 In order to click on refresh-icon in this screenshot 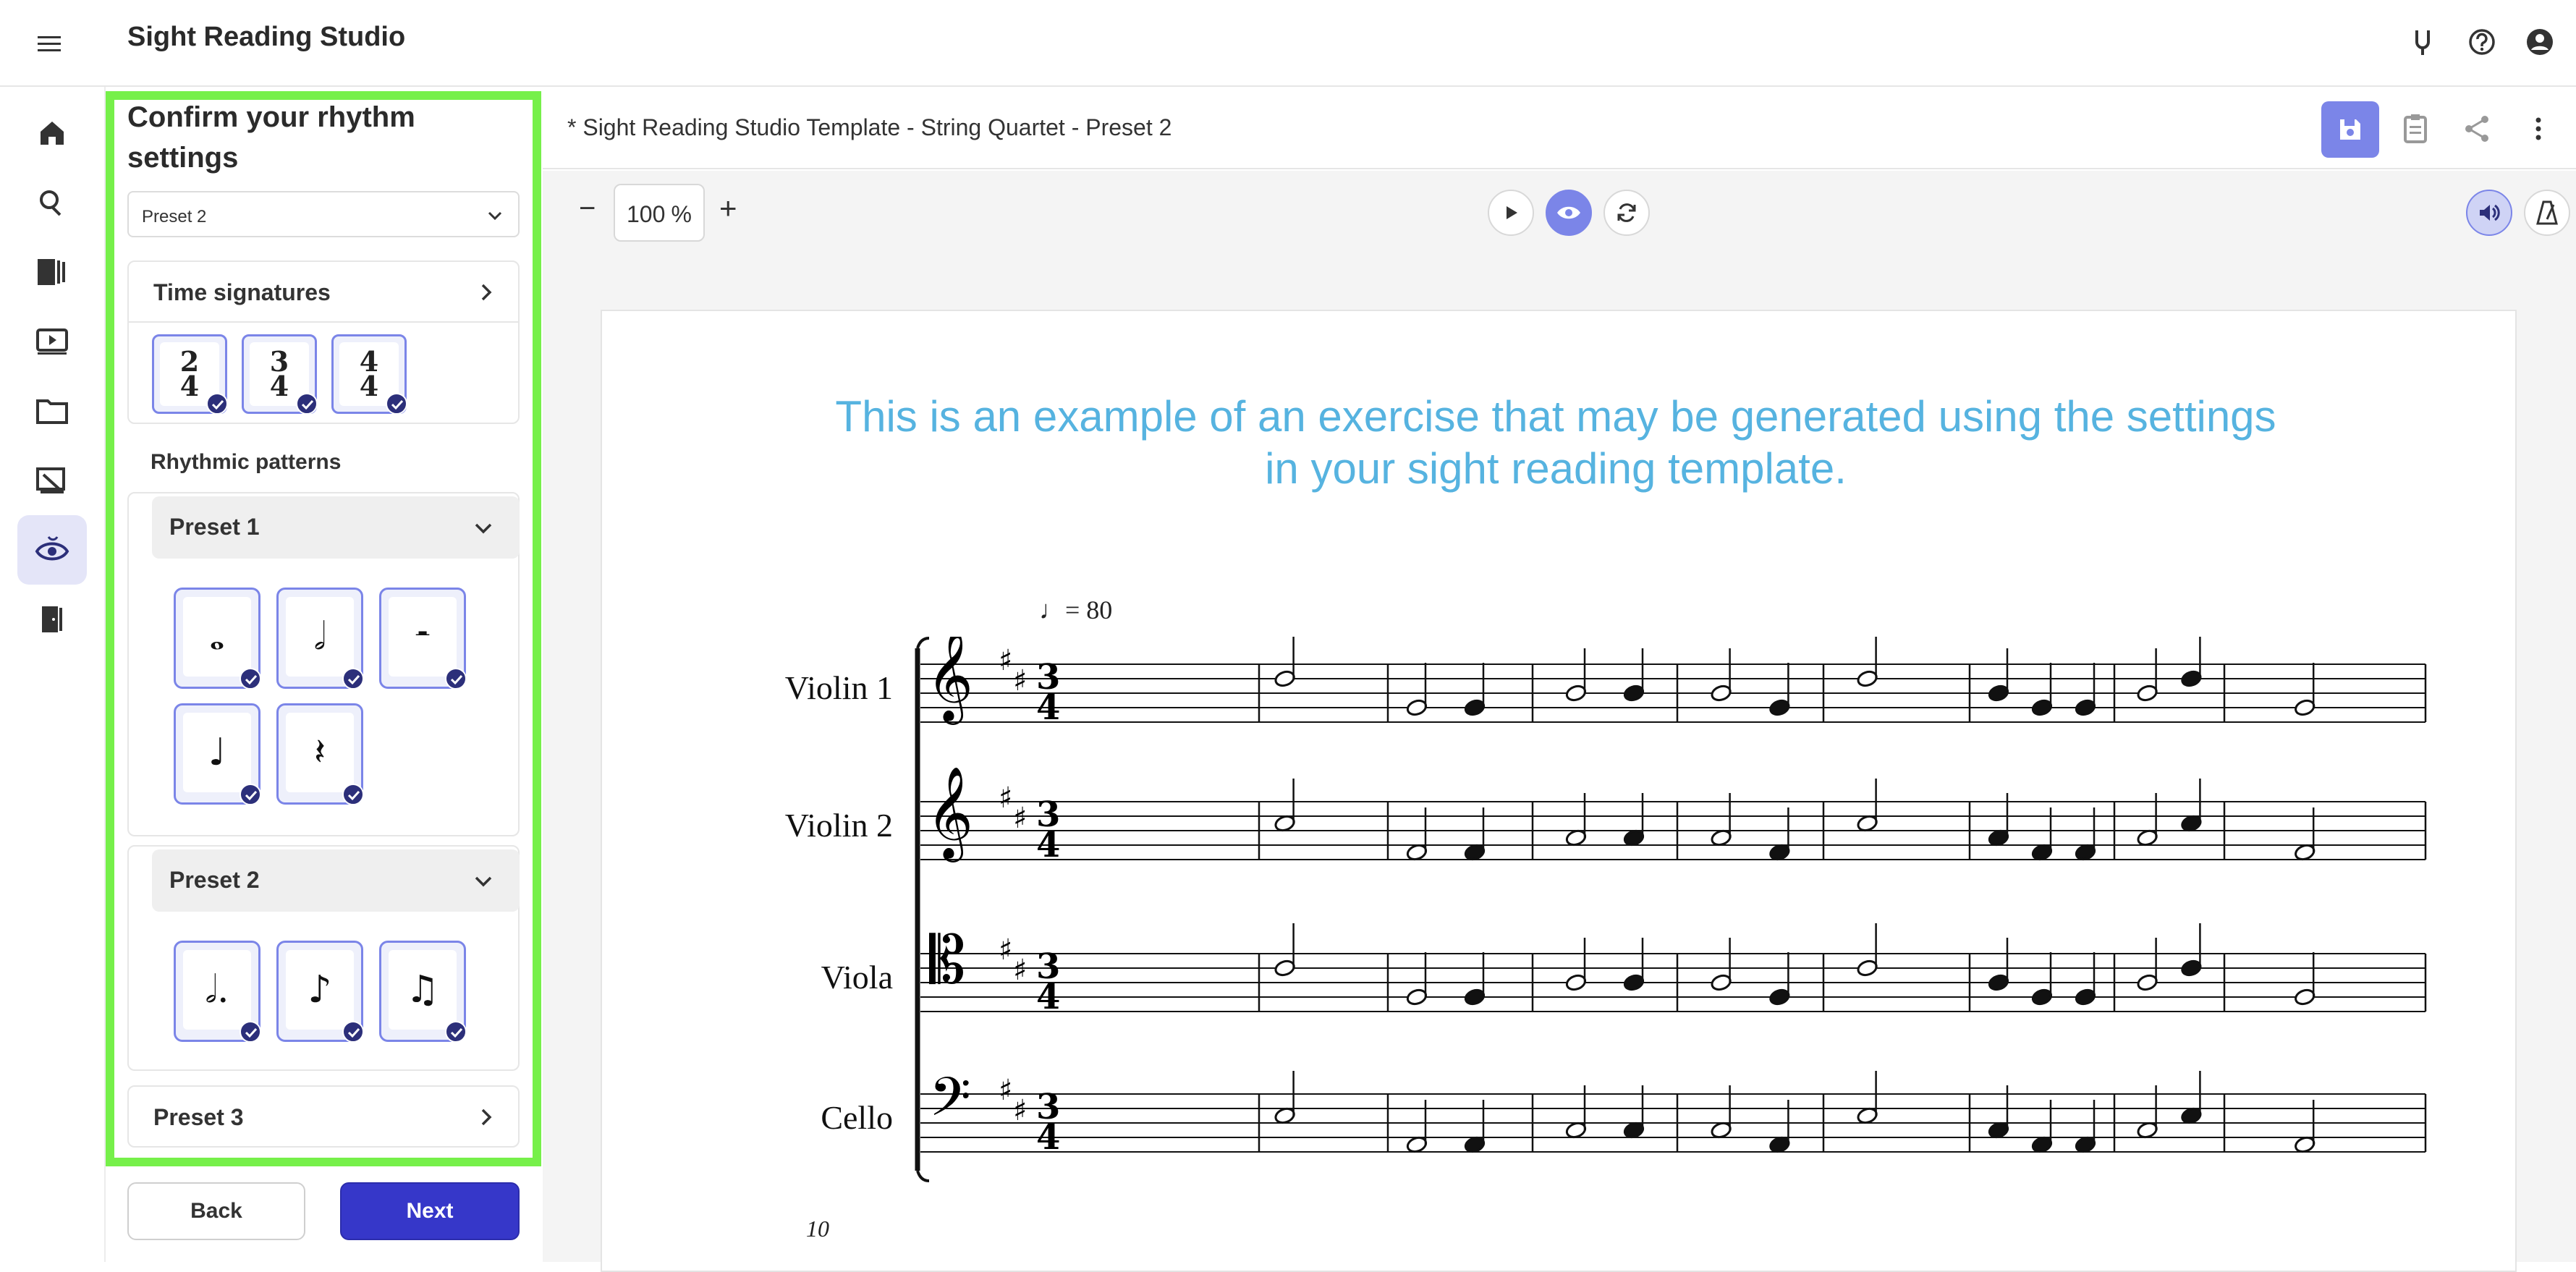, I will do `click(1626, 212)`.